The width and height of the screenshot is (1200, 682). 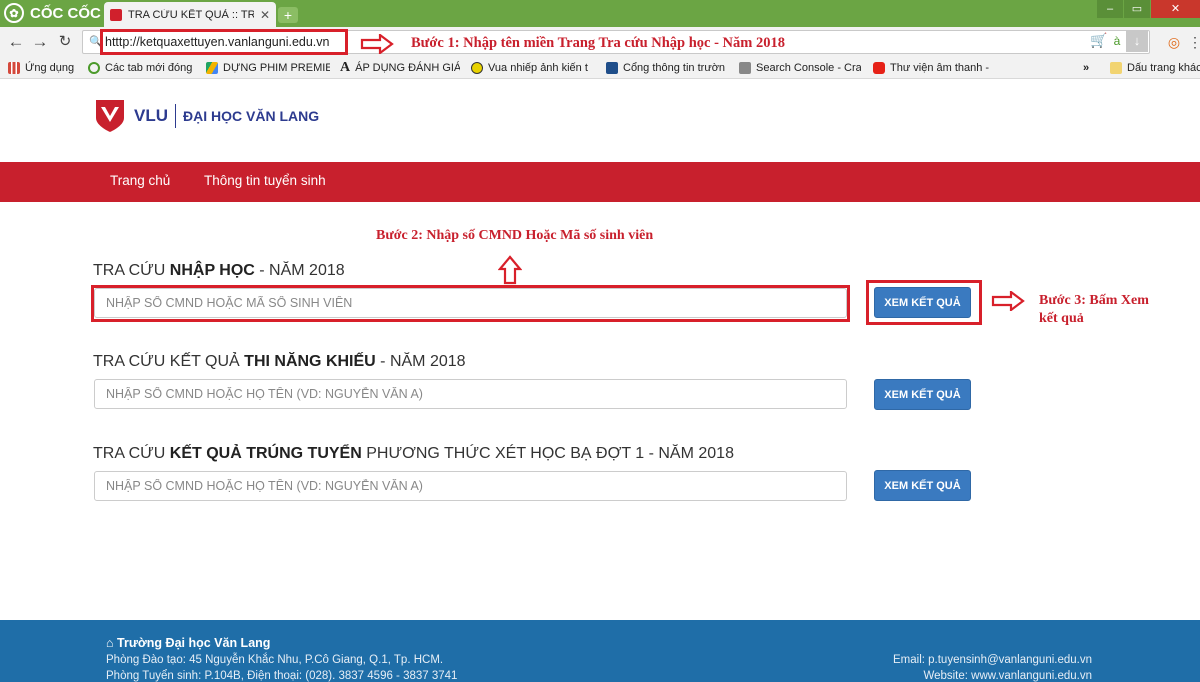 What do you see at coordinates (924, 302) in the screenshot?
I see `button-highlight-box` at bounding box center [924, 302].